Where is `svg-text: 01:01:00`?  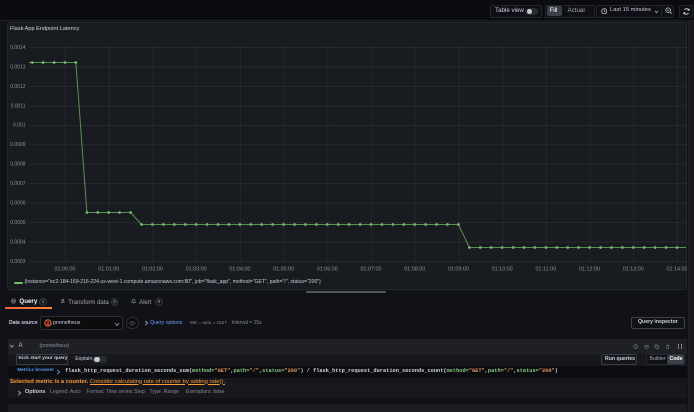 svg-text: 01:01:00 is located at coordinates (108, 270).